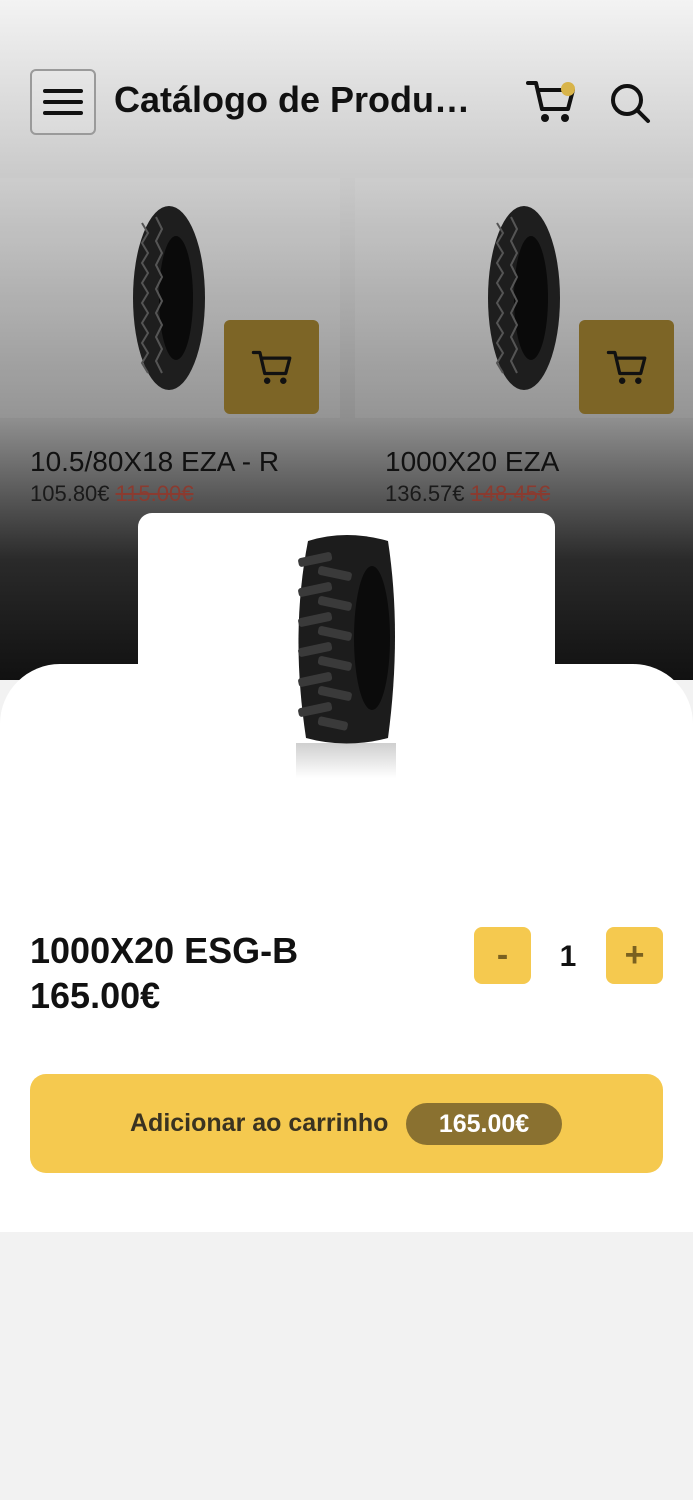  What do you see at coordinates (467, 494) in the screenshot?
I see `product-prices: 136.57€ 148.45€` at bounding box center [467, 494].